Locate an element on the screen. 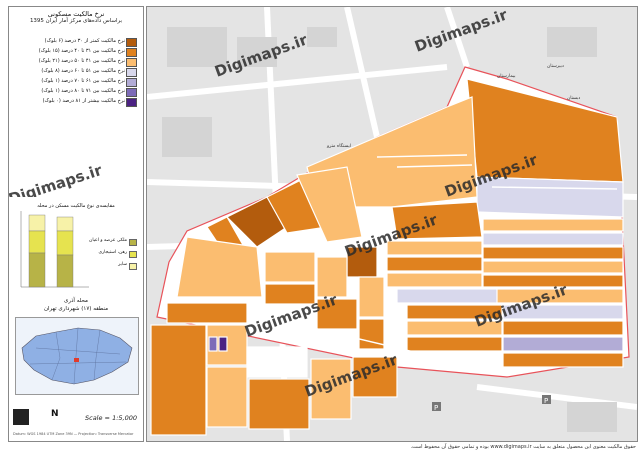 The image size is (643, 461). north-arrow-icon: N is located at coordinates (55, 414).